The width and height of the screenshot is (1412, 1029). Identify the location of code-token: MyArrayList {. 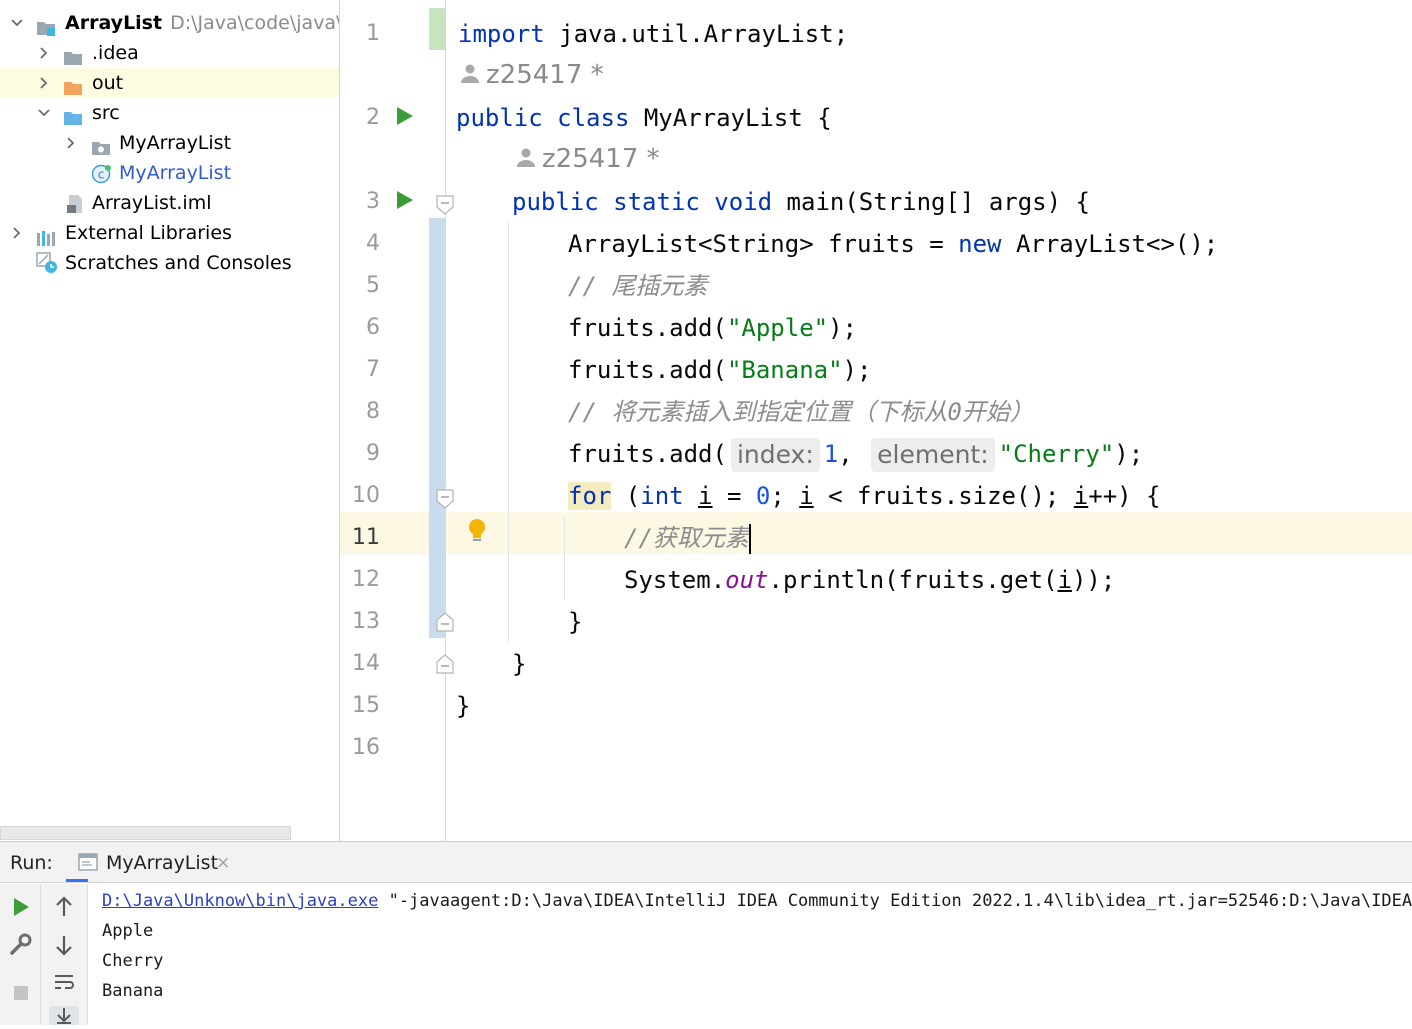
(730, 118).